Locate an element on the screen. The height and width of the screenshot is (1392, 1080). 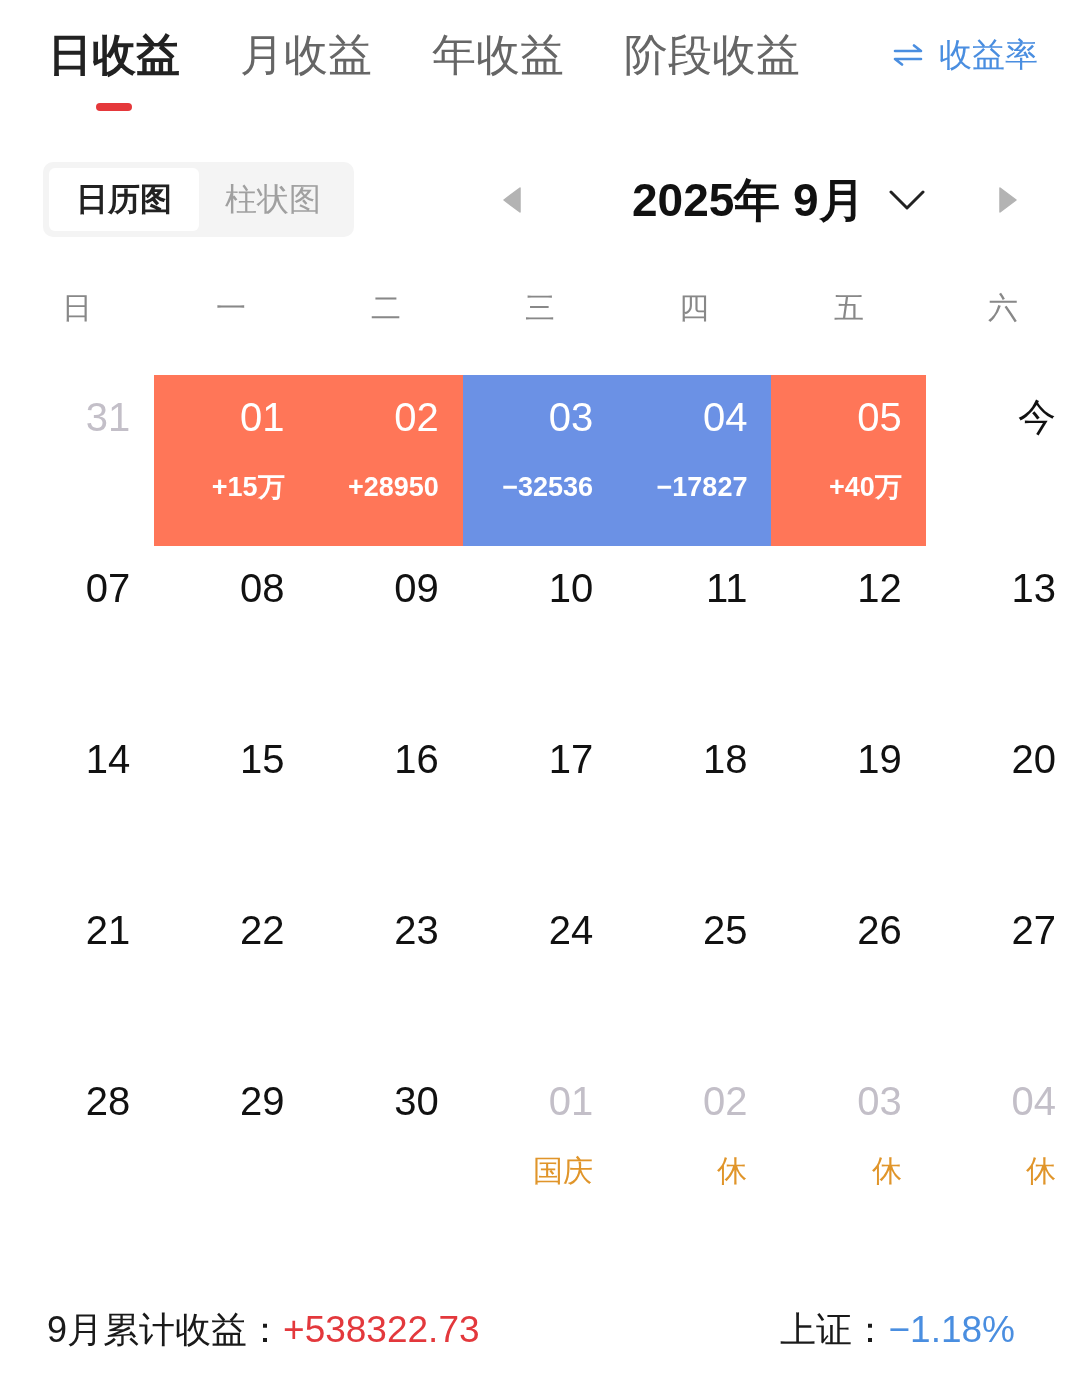
profit-amount: +28950 is located at coordinates (393, 487).